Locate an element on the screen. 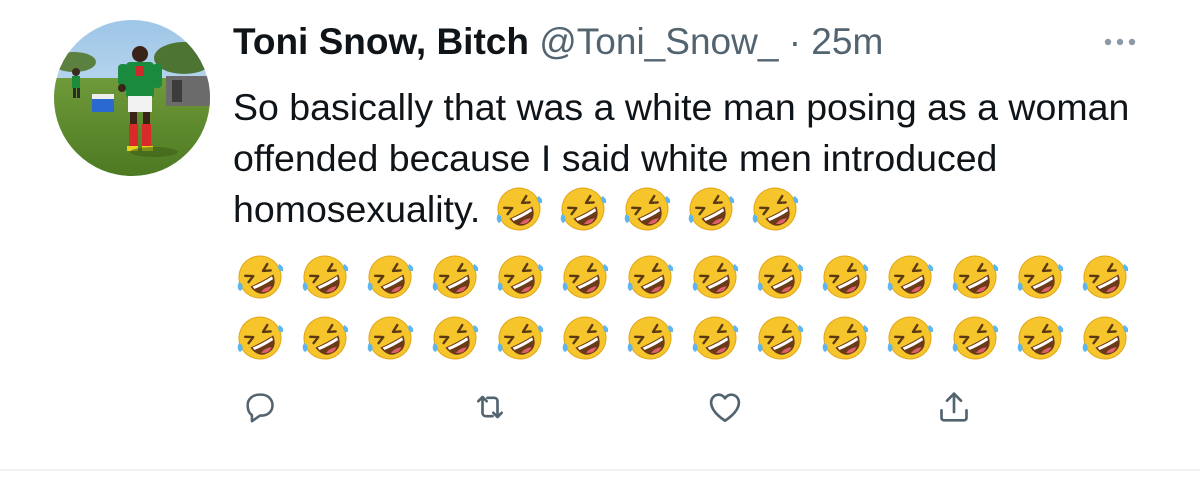 This screenshot has width=1200, height=479. avatar is located at coordinates (132, 98).